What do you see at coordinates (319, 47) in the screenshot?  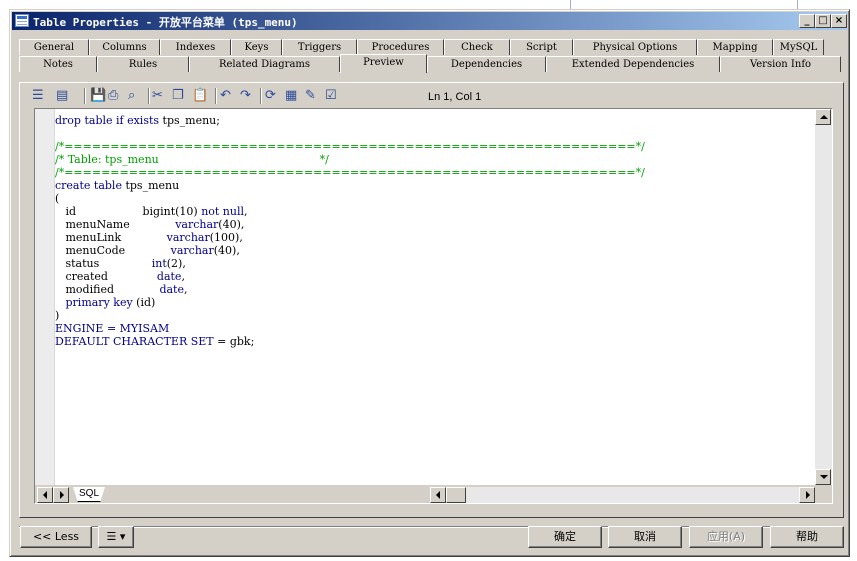 I see `tab-triggers: Triggers` at bounding box center [319, 47].